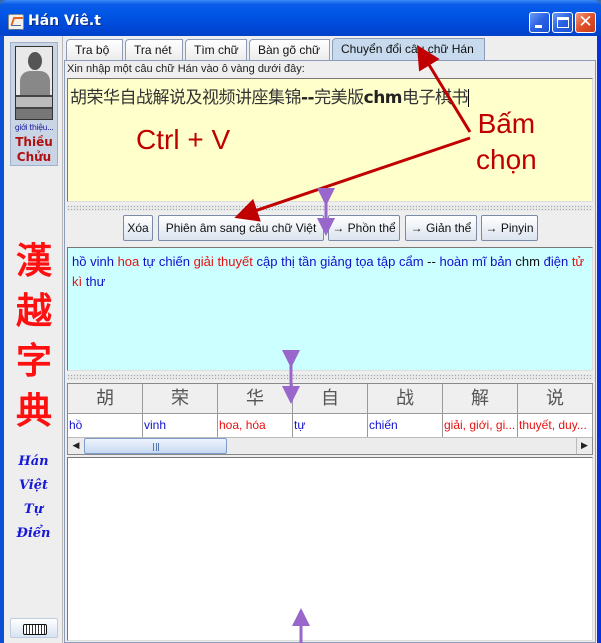  What do you see at coordinates (364, 261) in the screenshot?
I see `result-word: tọa` at bounding box center [364, 261].